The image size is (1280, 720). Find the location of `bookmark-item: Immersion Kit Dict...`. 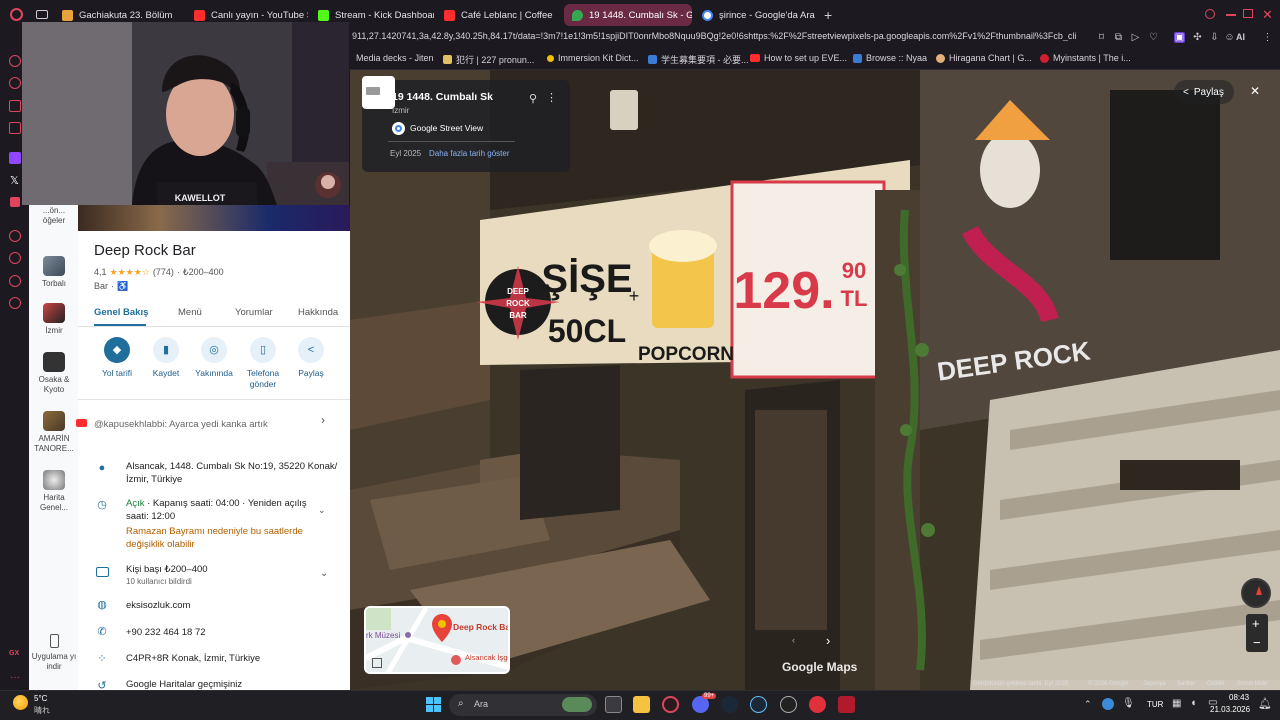

bookmark-item: Immersion Kit Dict... is located at coordinates (593, 58).